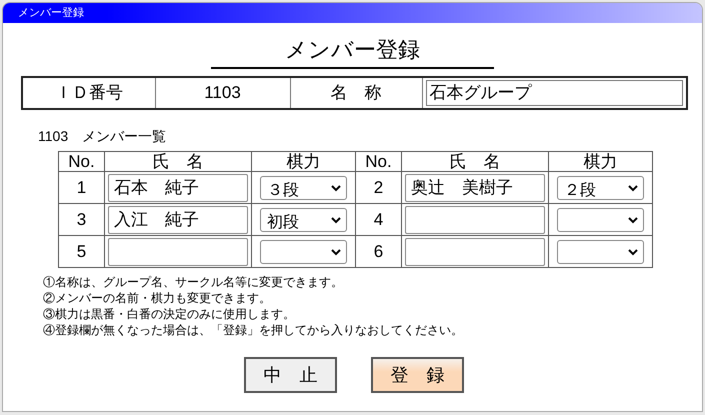  Describe the element at coordinates (475, 188) in the screenshot. I see `name-field: 奥辻 美樹子` at that location.